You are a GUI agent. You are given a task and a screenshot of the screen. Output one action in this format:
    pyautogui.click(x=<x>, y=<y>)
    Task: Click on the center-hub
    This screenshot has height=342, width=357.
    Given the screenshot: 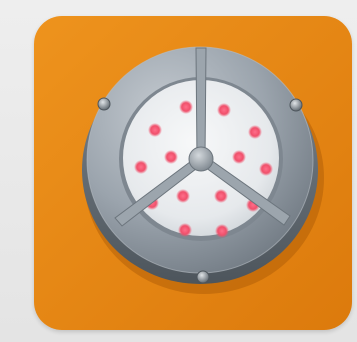 What is the action you would take?
    pyautogui.click(x=201, y=159)
    